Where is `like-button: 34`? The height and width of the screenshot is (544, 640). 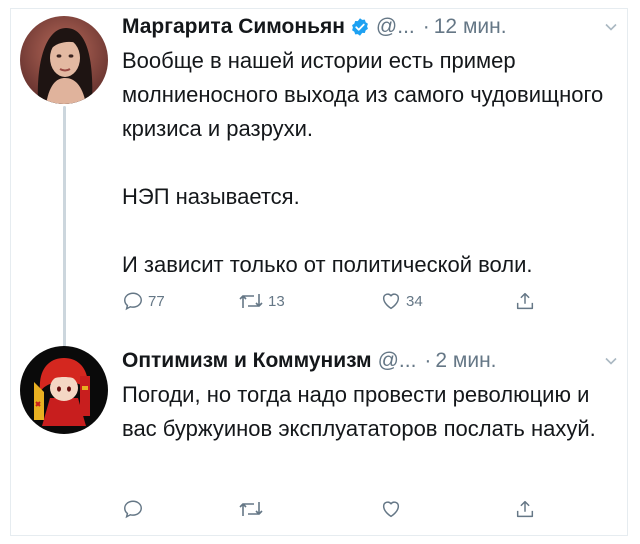 like-button: 34 is located at coordinates (401, 301).